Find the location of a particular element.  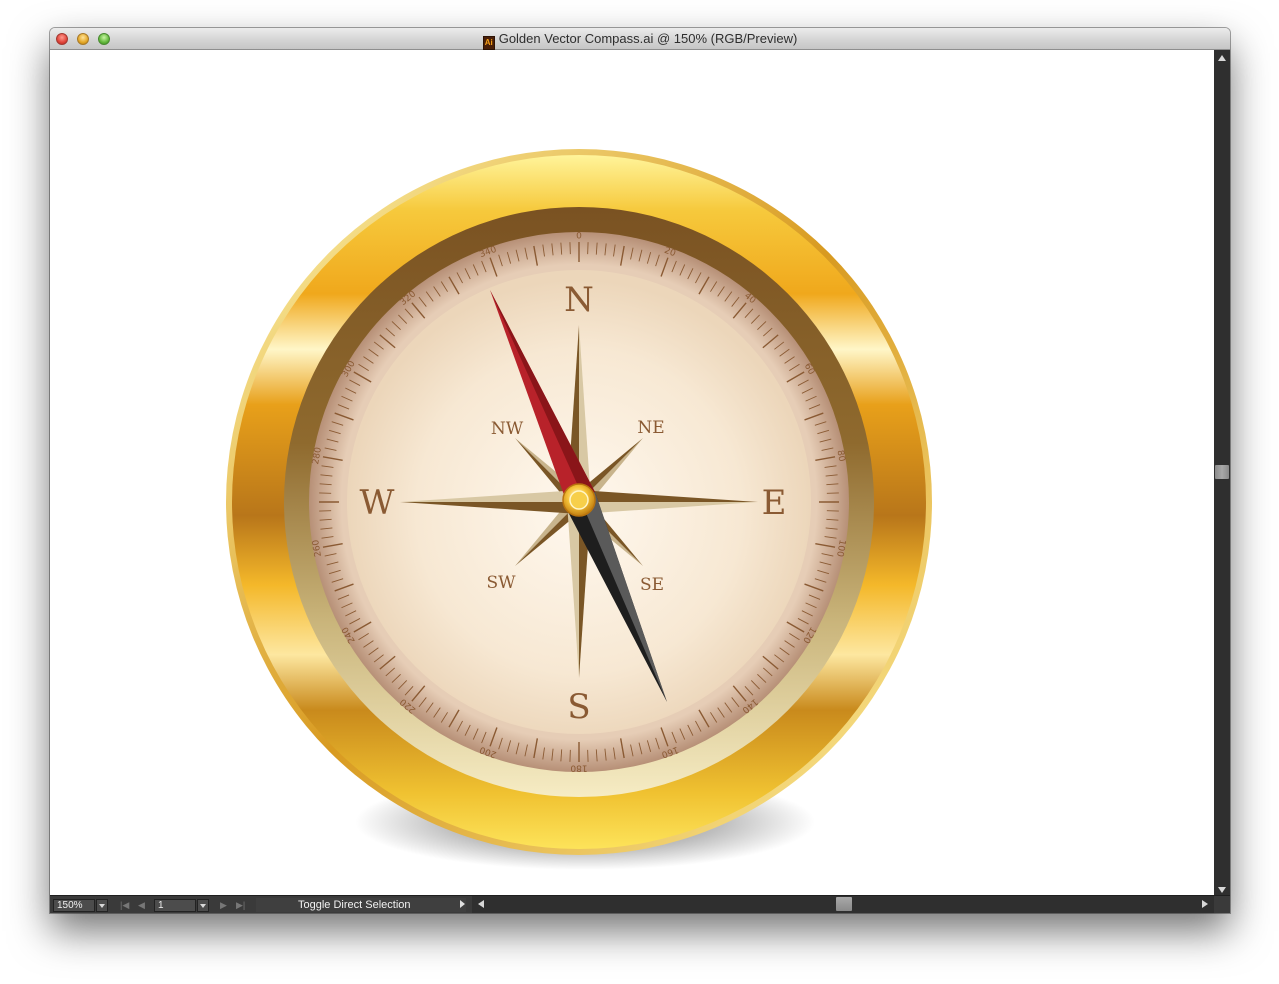

vertical-scroll-thumb is located at coordinates (1222, 472).